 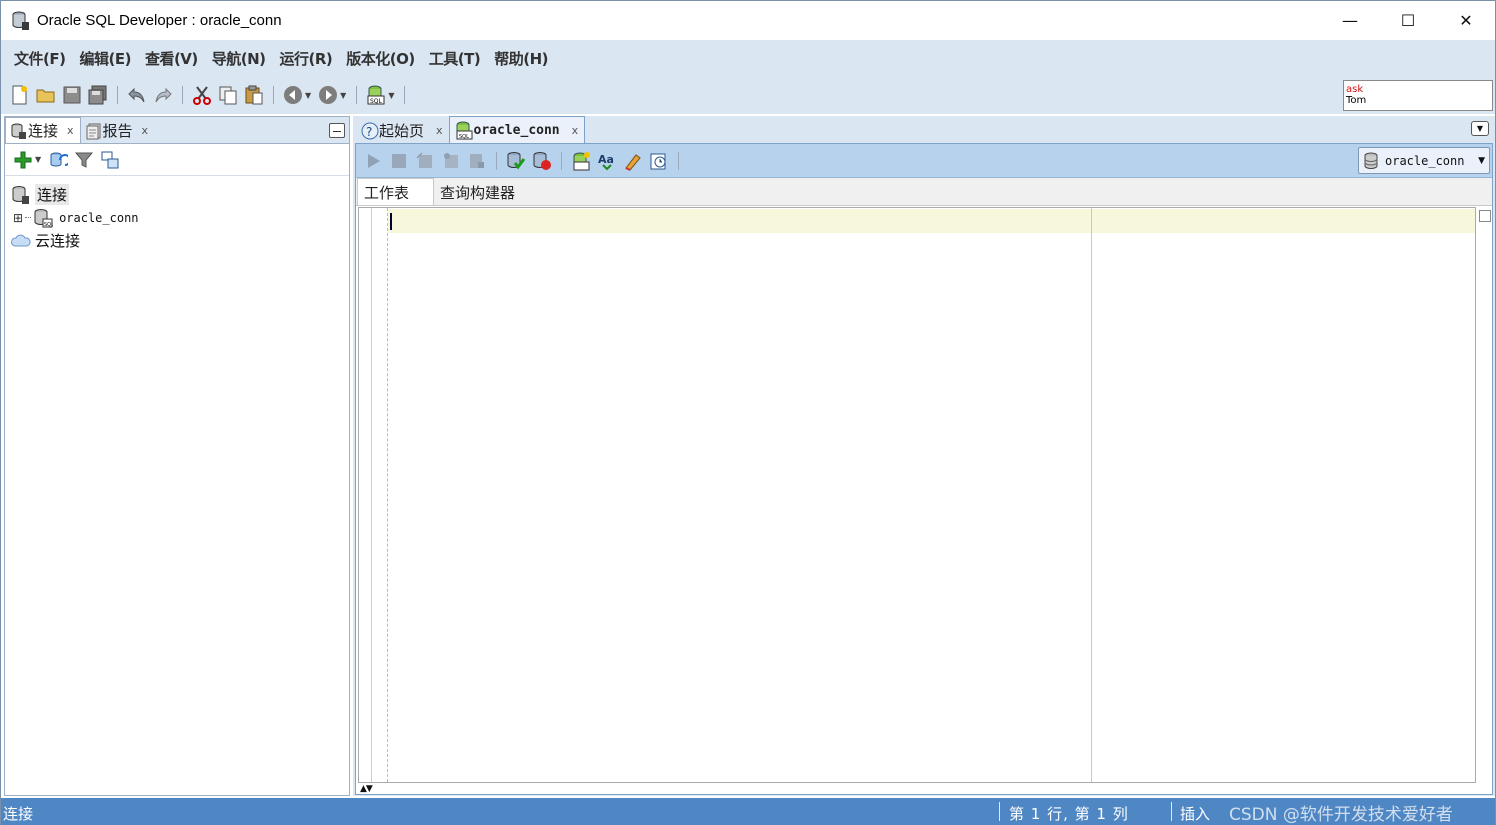 I want to click on sql-history-icon, so click(x=659, y=161).